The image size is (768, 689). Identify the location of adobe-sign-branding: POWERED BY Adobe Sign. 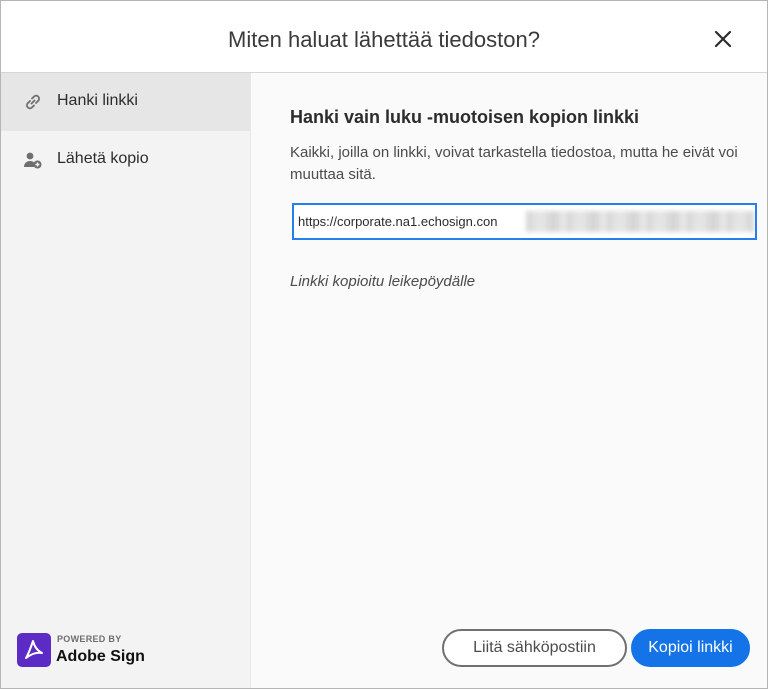
(97, 651).